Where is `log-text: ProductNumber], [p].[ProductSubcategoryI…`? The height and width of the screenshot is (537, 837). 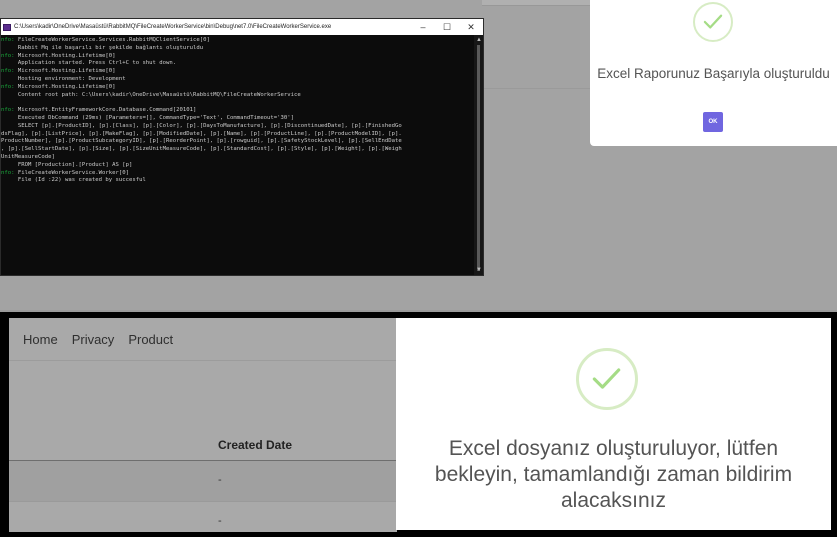
log-text: ProductNumber], [p].[ProductSubcategoryI… is located at coordinates (201, 141).